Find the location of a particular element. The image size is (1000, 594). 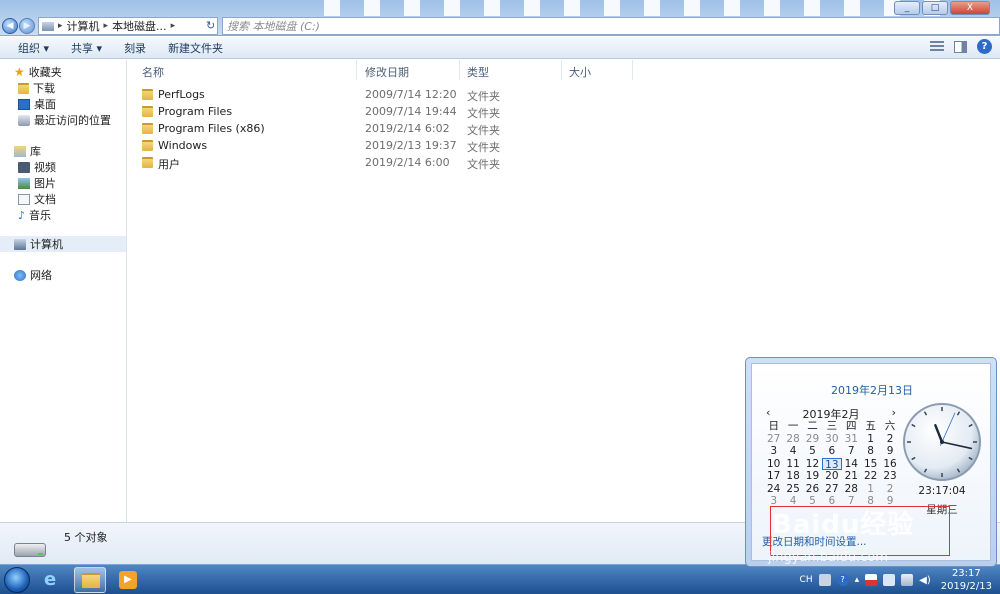

action-center-icon is located at coordinates (871, 580).